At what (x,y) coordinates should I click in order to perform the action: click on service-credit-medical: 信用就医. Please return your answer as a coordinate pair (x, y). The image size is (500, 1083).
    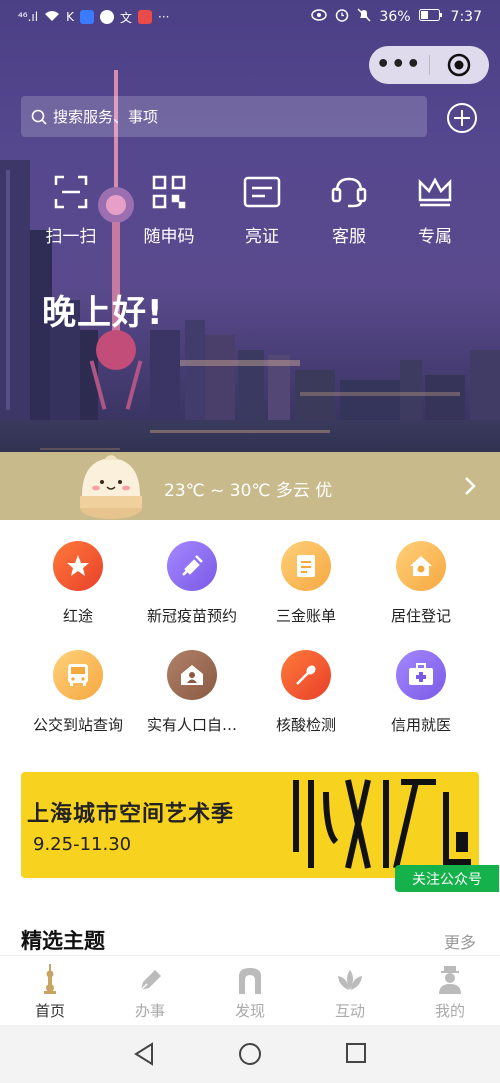
    Looking at the image, I should click on (421, 692).